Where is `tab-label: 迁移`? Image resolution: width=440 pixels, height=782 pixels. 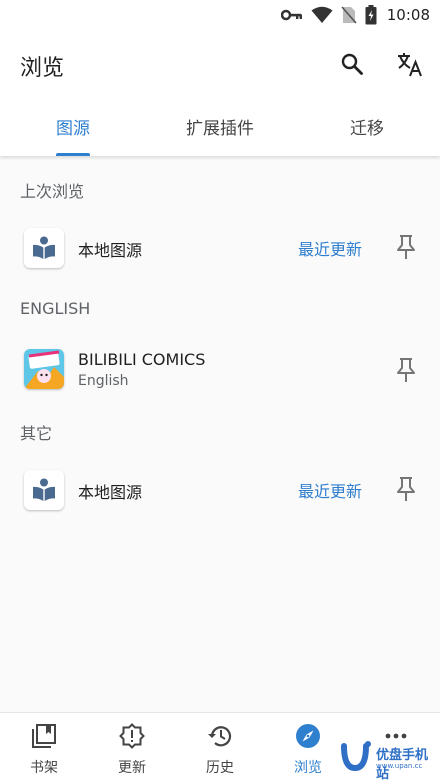 tab-label: 迁移 is located at coordinates (367, 128).